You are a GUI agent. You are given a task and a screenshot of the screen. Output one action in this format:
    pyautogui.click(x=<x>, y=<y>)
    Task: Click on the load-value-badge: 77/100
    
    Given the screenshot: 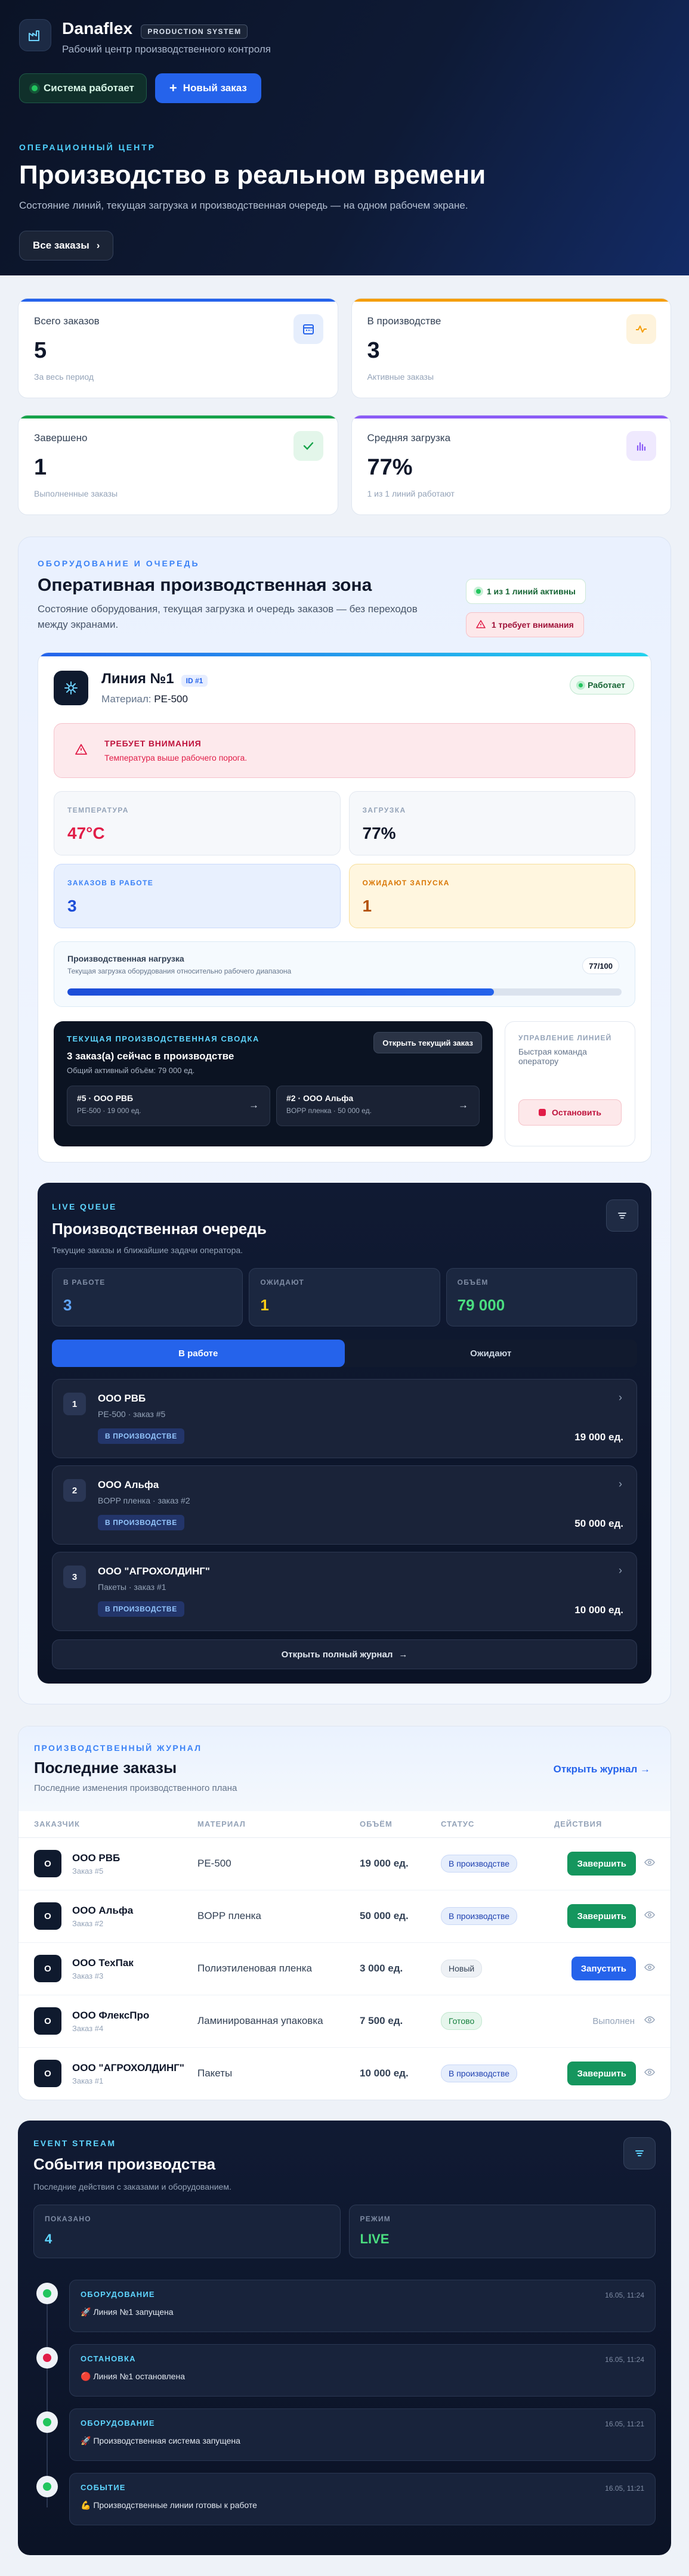 What is the action you would take?
    pyautogui.click(x=600, y=965)
    